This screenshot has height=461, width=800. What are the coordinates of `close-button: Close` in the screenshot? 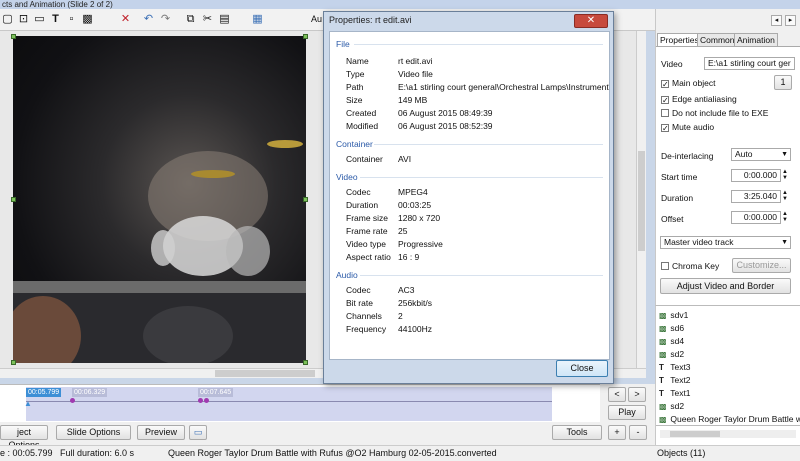 It's located at (582, 368).